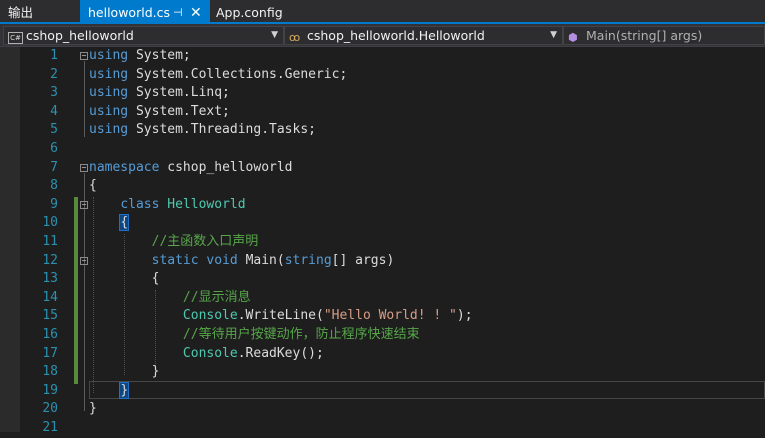  Describe the element at coordinates (50, 353) in the screenshot. I see `line-number: 17` at that location.